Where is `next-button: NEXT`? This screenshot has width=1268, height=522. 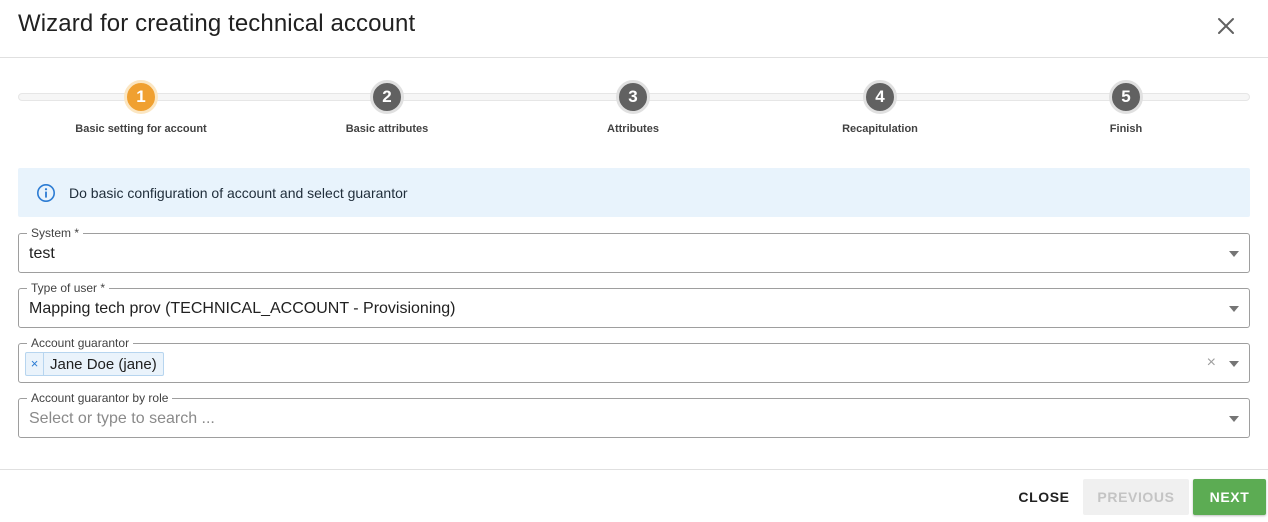 next-button: NEXT is located at coordinates (1229, 497).